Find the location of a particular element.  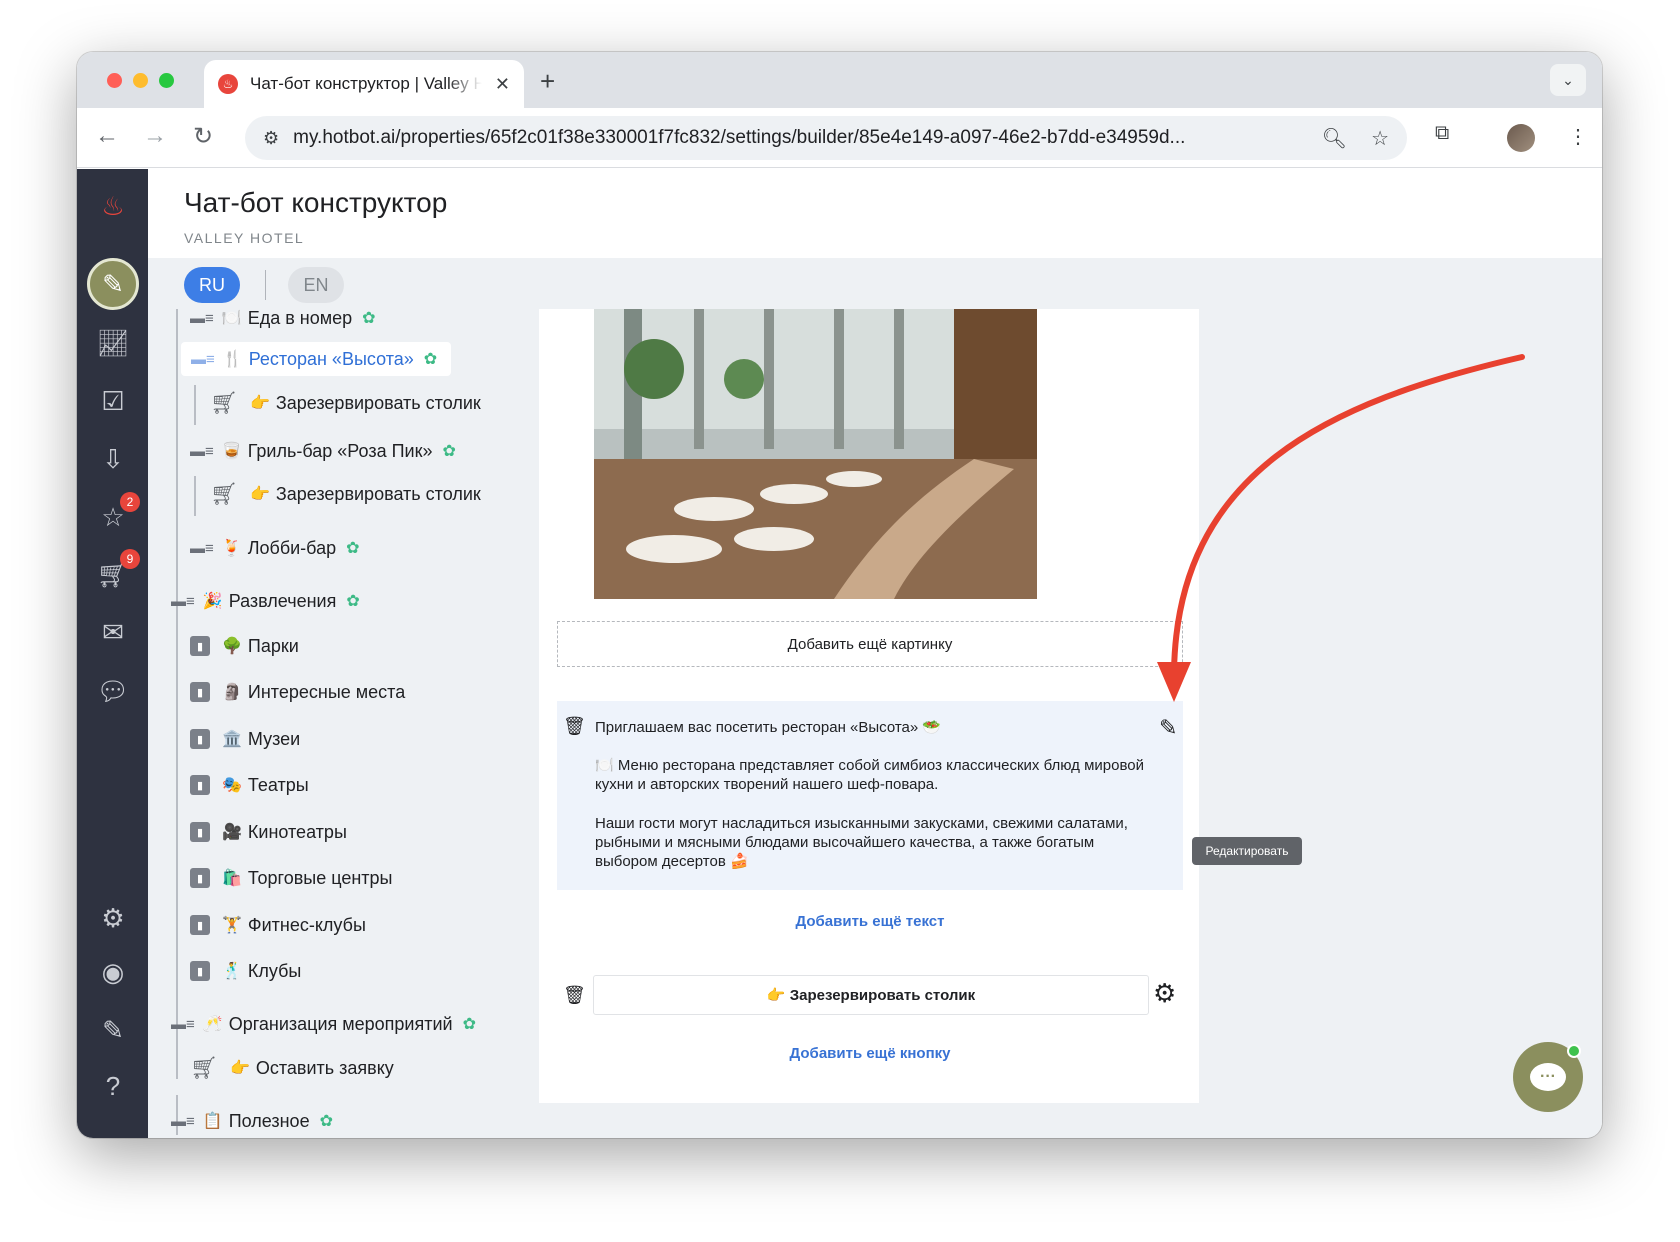

annotation-arrow is located at coordinates (1341, 528).